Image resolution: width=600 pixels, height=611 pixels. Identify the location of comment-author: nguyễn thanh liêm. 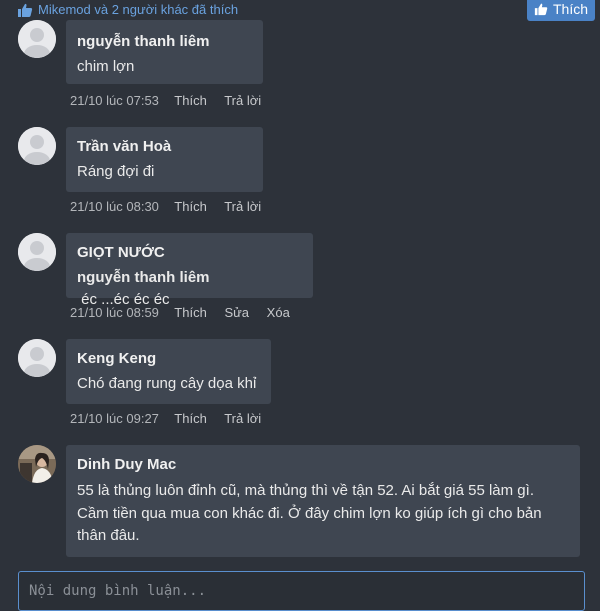
(164, 42).